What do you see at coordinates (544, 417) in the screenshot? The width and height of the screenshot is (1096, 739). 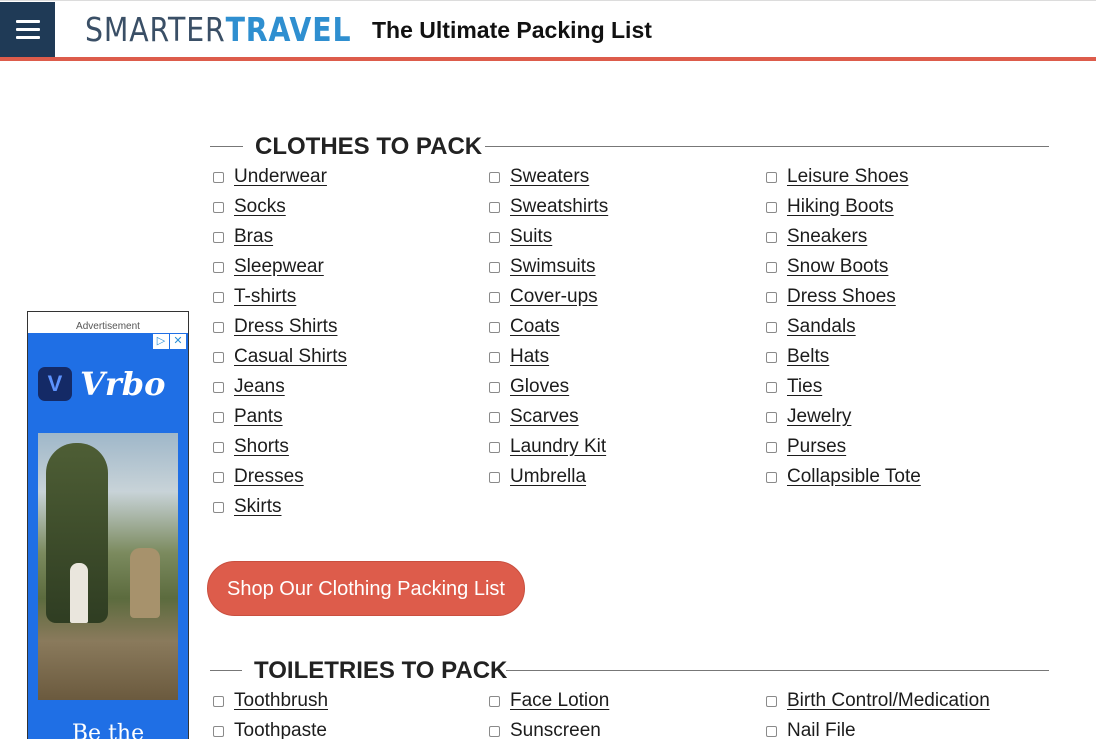 I see `item-link: Scarves` at bounding box center [544, 417].